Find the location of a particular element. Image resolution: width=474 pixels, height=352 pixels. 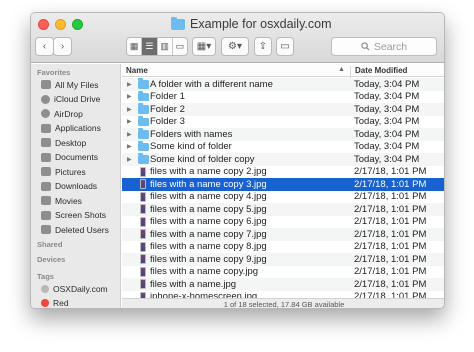

file-name: files with a name copy.jpg is located at coordinates (204, 272).